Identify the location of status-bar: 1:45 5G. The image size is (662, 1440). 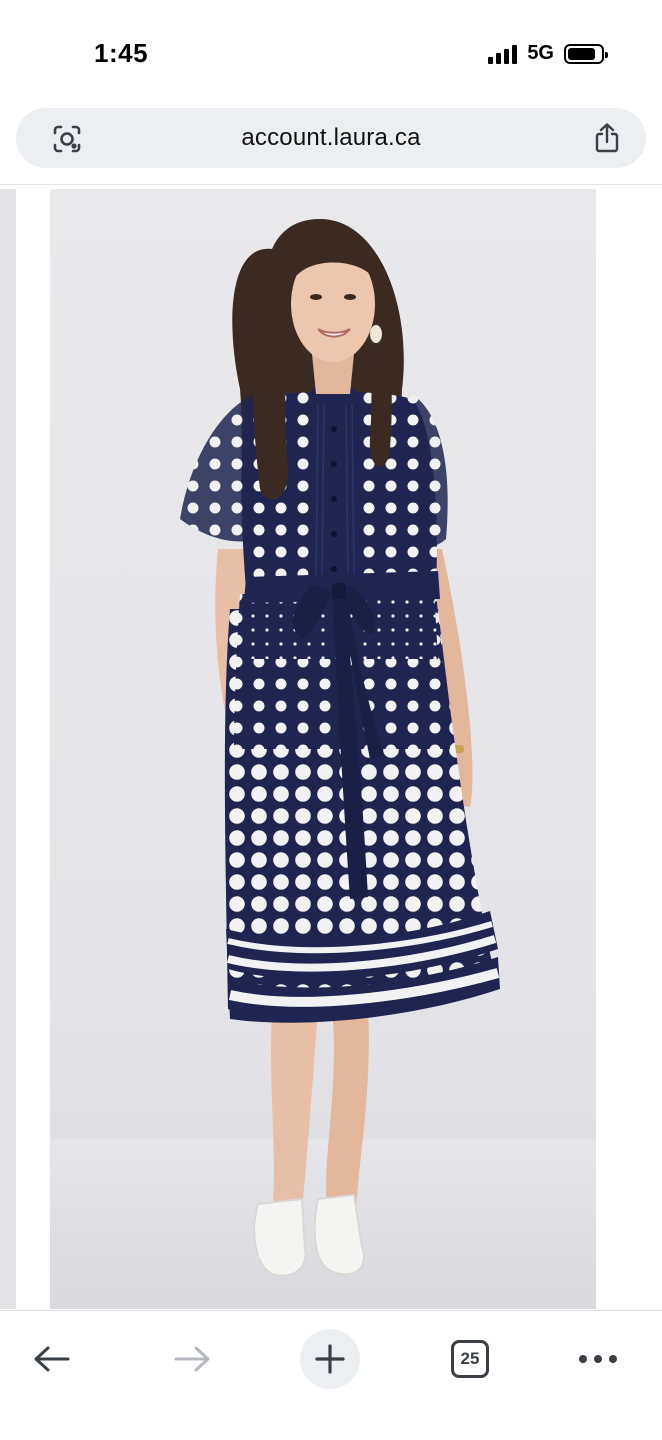
(331, 50).